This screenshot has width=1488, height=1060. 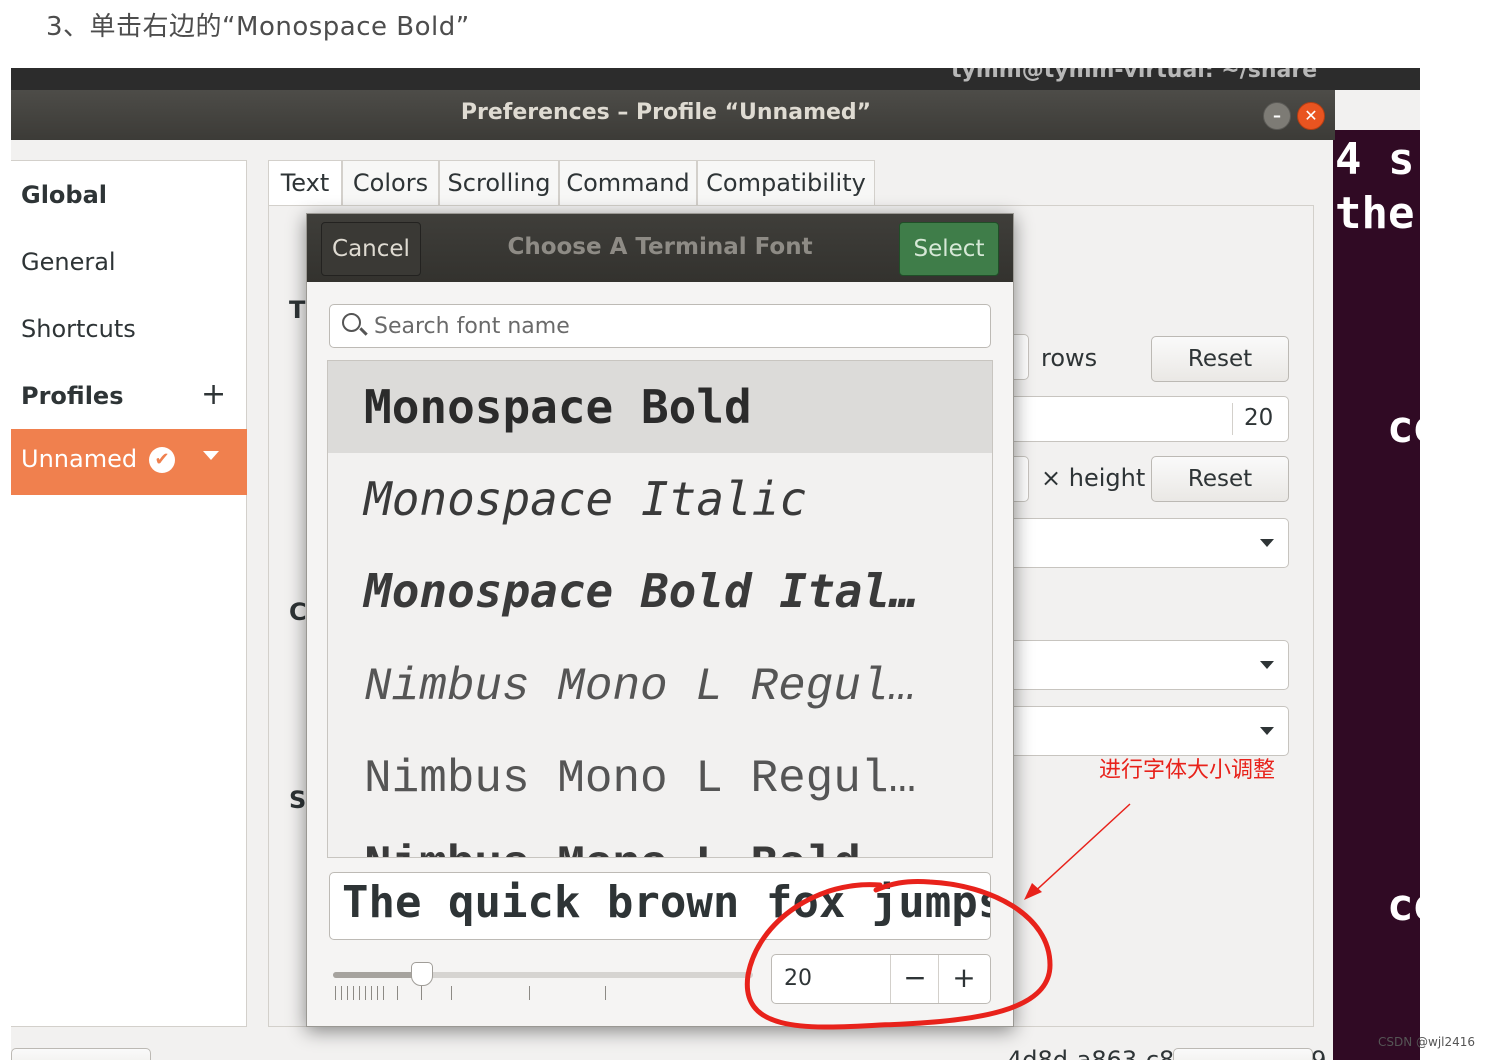 What do you see at coordinates (543, 984) in the screenshot?
I see `font-size-slider` at bounding box center [543, 984].